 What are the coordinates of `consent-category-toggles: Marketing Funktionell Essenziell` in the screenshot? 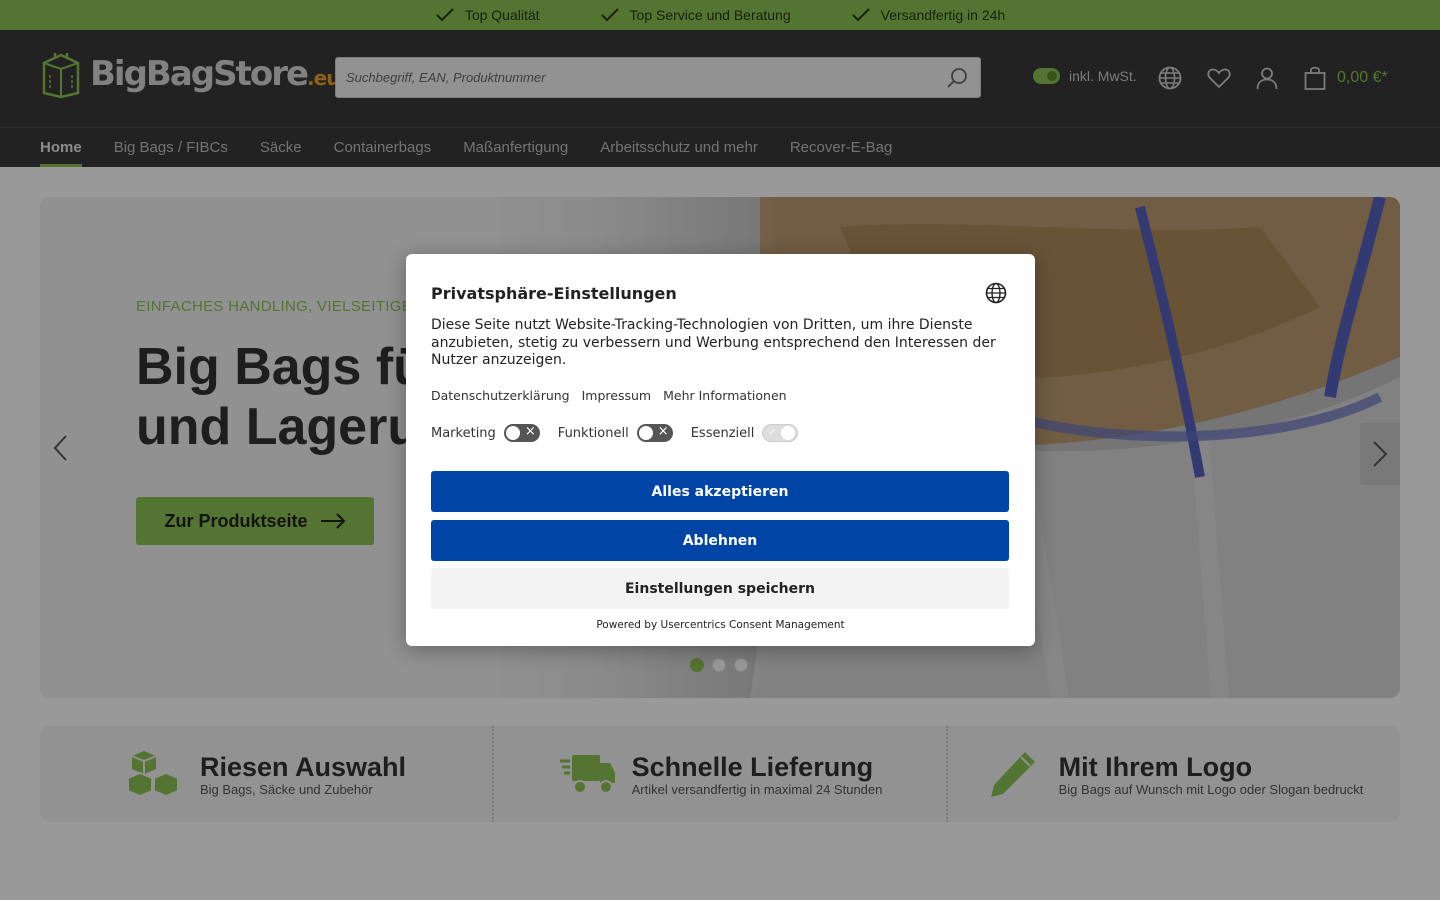 It's located at (615, 432).